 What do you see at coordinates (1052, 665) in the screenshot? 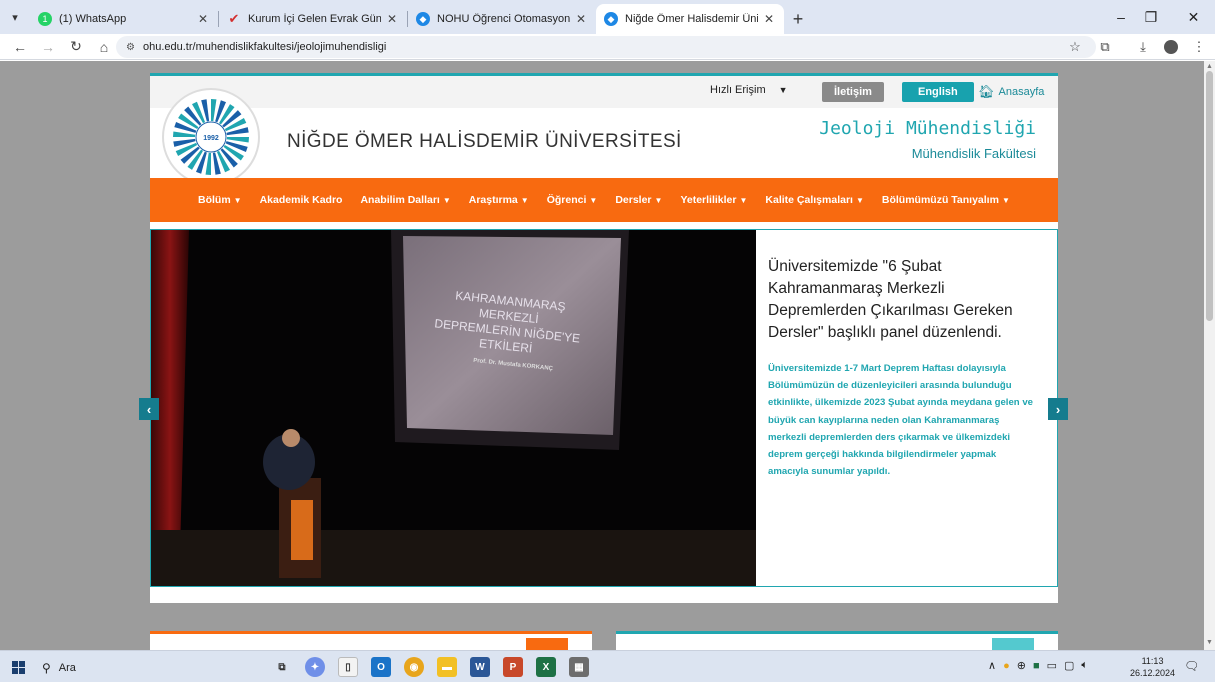
I see `tray-battery-icon: ▭` at bounding box center [1052, 665].